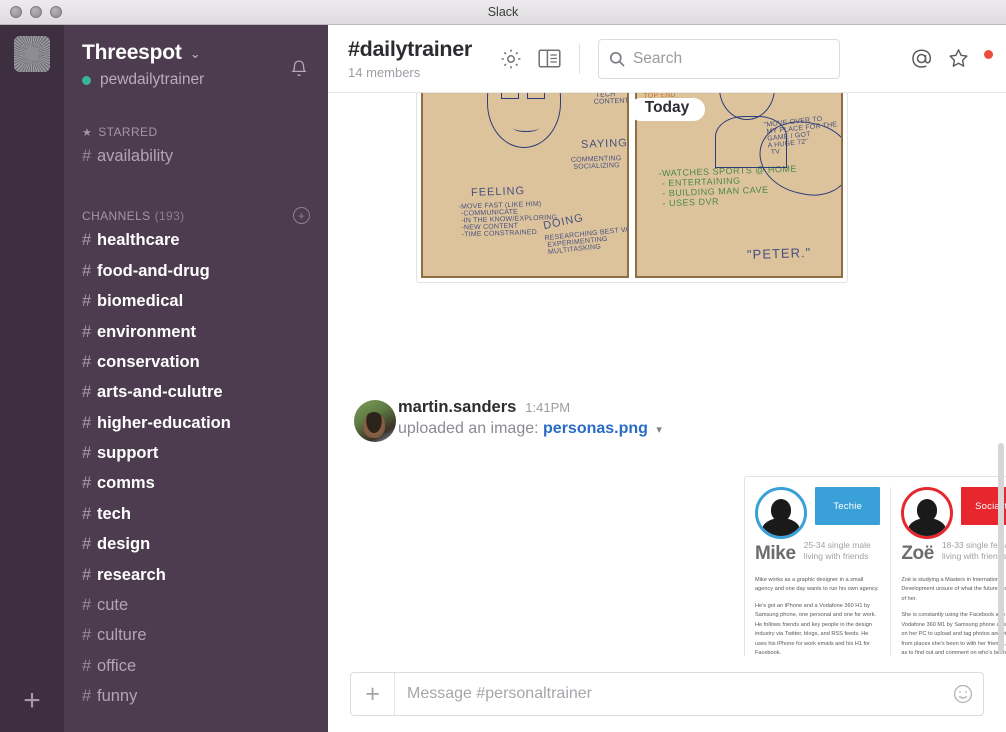  I want to click on message-timestamp: 1:41PM, so click(548, 407).